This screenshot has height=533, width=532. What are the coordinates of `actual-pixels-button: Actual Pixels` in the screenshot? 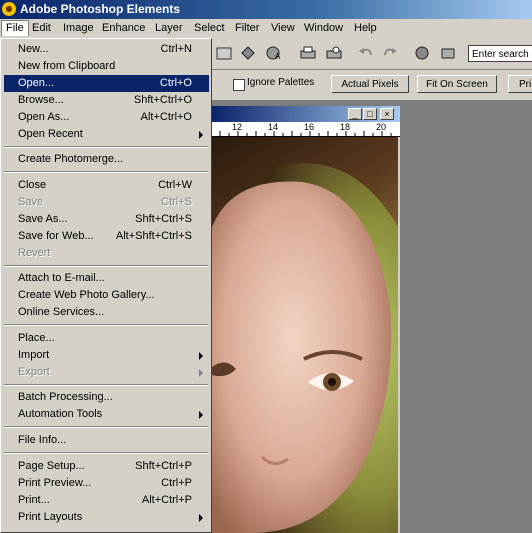 It's located at (370, 84).